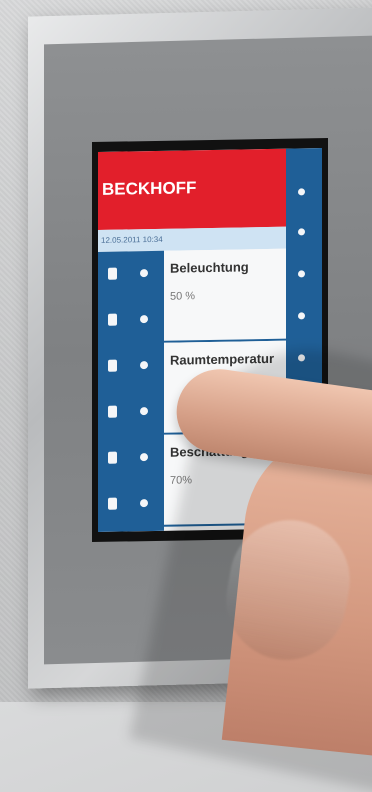 This screenshot has height=792, width=372. I want to click on header-bar: BECKHOFF, so click(192, 189).